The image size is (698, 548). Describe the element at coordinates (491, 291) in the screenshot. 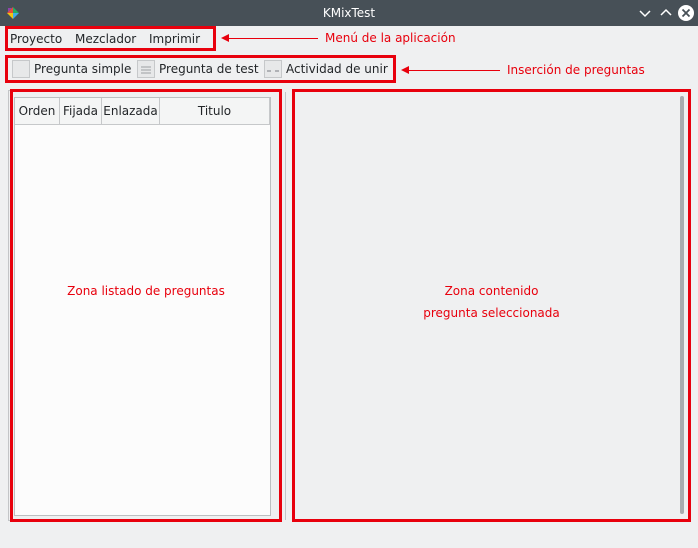

I see `content-zone-annotation-line1: Zona contenido` at that location.